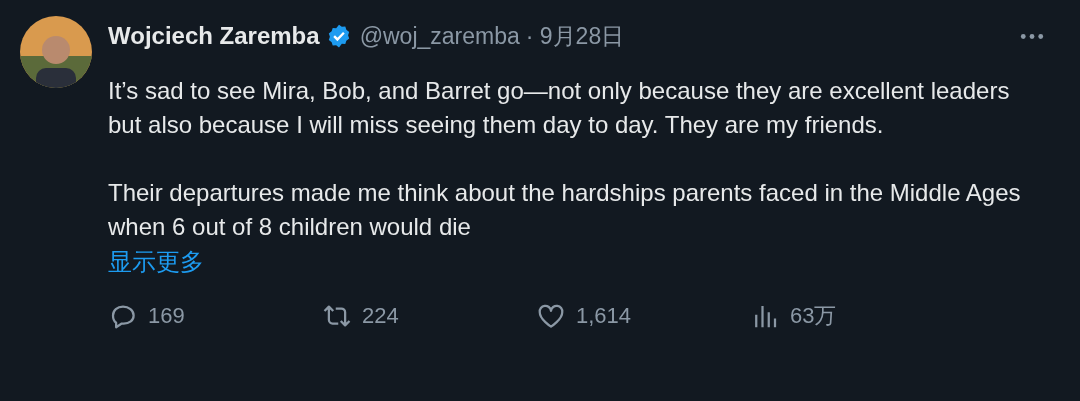 This screenshot has height=401, width=1080. Describe the element at coordinates (559, 108) in the screenshot. I see `tweet-text: It’s sad to see Mira, Bob, and Barret go—not only because they are excellent leaders but also because I will miss seeing them day to day. They are my friends.` at that location.